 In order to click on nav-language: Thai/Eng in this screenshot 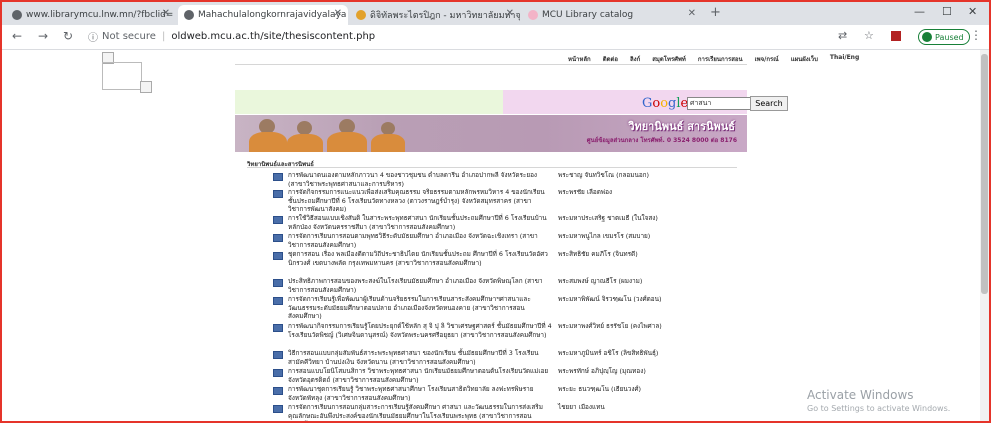, I will do `click(844, 59)`.